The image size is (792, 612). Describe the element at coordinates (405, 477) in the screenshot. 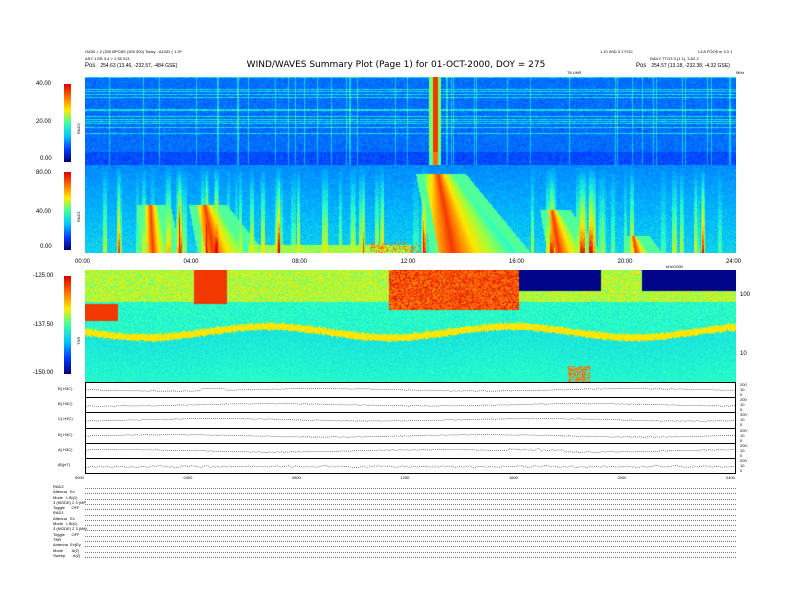

I see `time-tick-bottom-3: 1200` at that location.